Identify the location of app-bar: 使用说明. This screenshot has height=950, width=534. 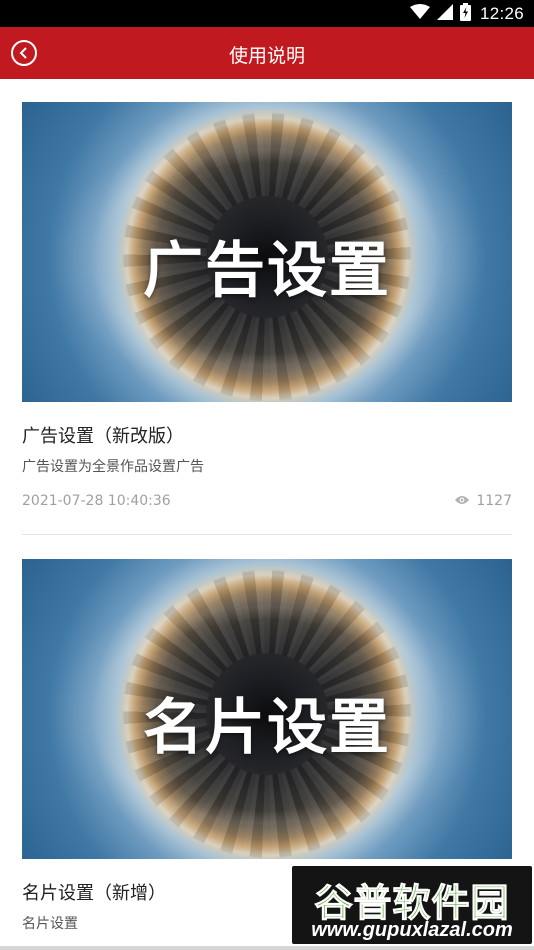
(267, 53).